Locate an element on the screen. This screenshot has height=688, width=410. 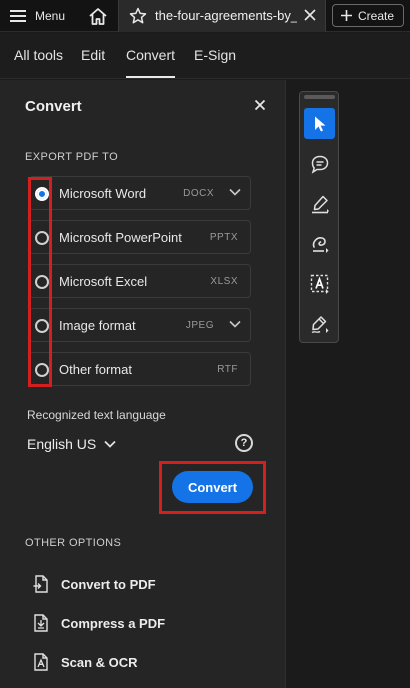
select-cursor-icon is located at coordinates (319, 123).